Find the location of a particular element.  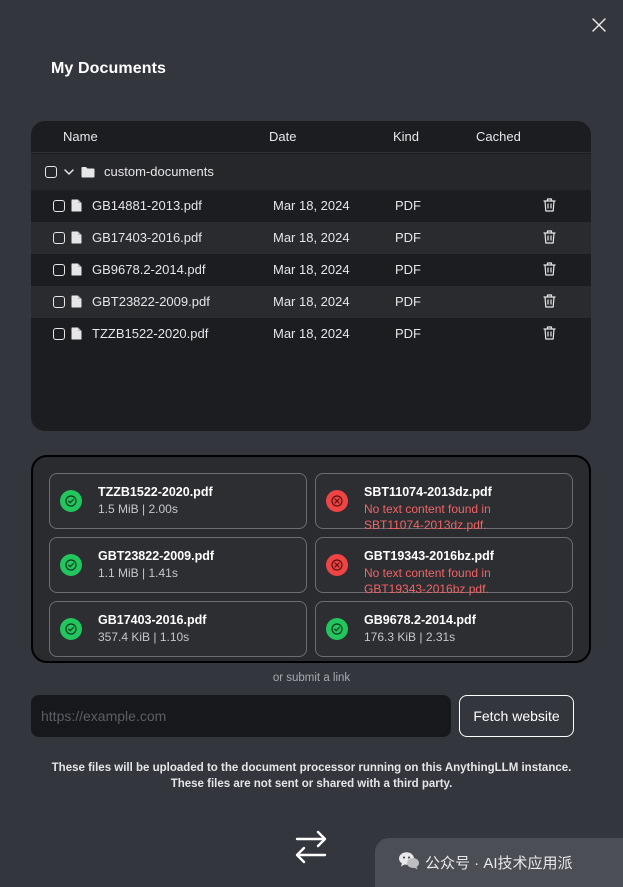

column-name: Name is located at coordinates (80, 136).